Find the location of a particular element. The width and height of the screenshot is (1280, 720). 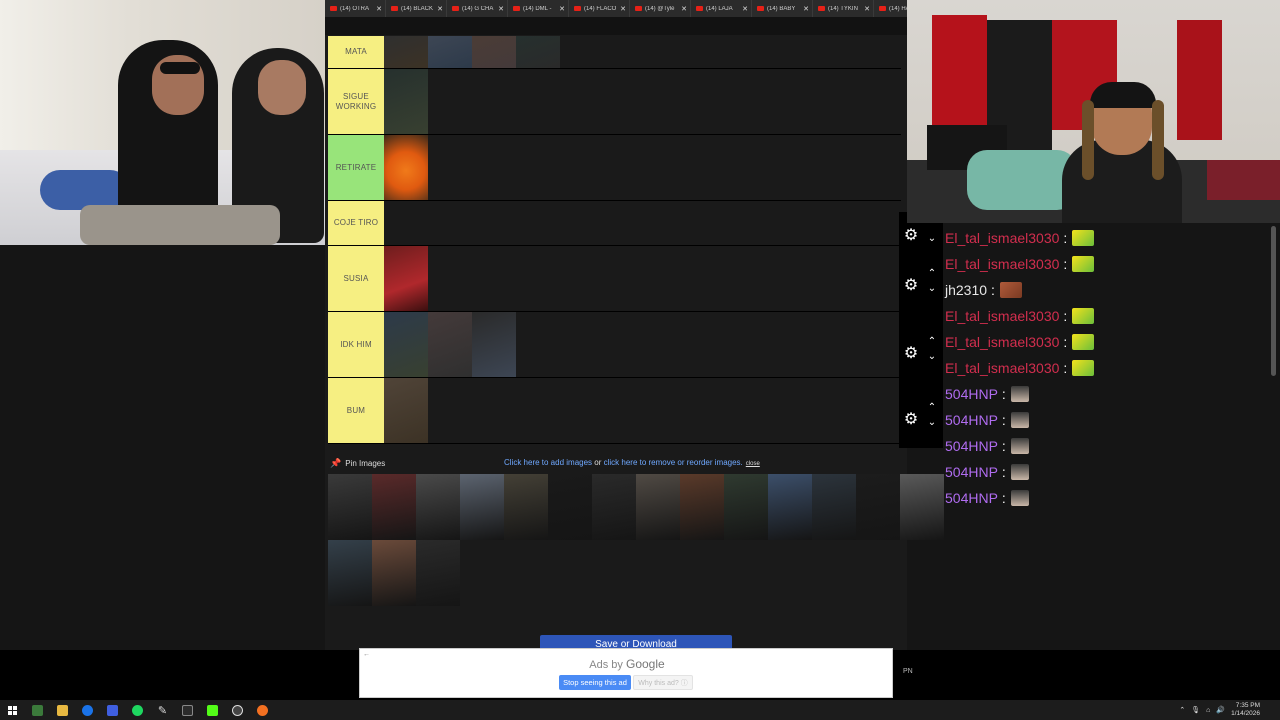

taskbar-app-console is located at coordinates (187, 710).